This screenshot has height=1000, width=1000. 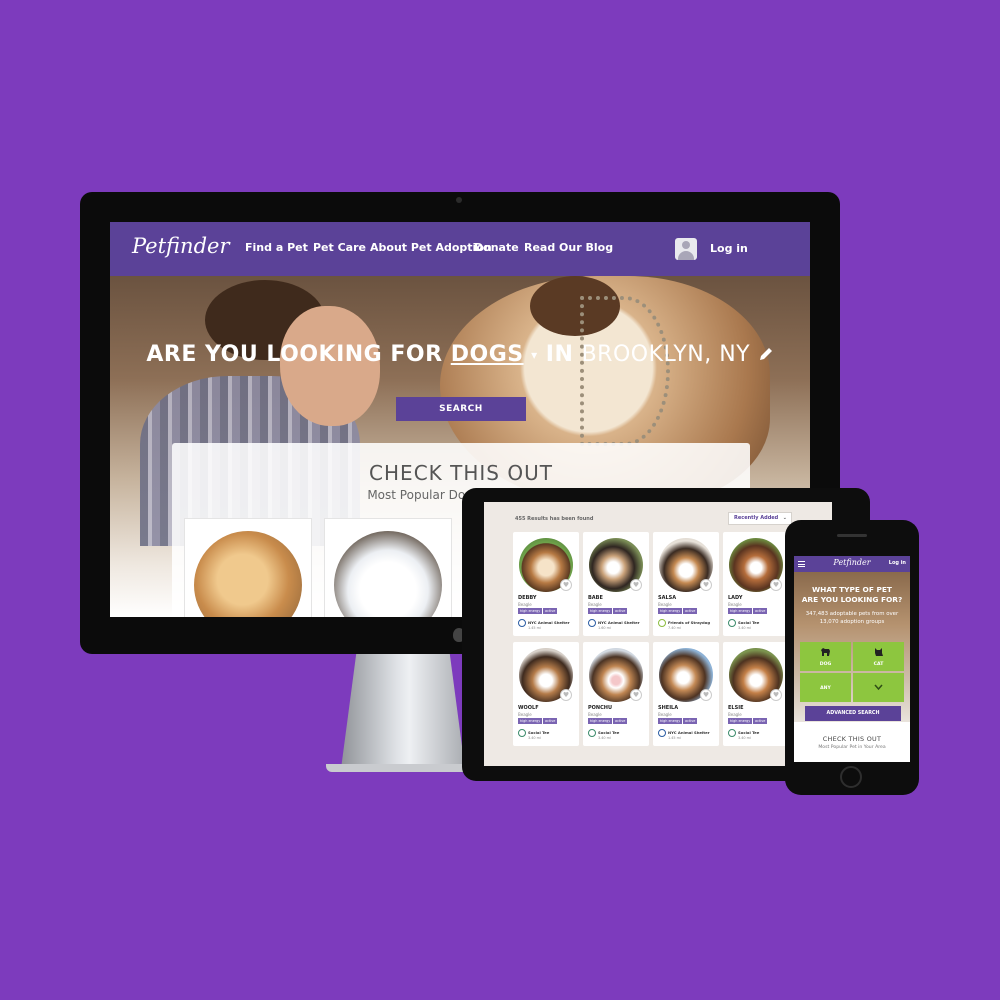 I want to click on nav-pet-care: Pet Care, so click(x=339, y=247).